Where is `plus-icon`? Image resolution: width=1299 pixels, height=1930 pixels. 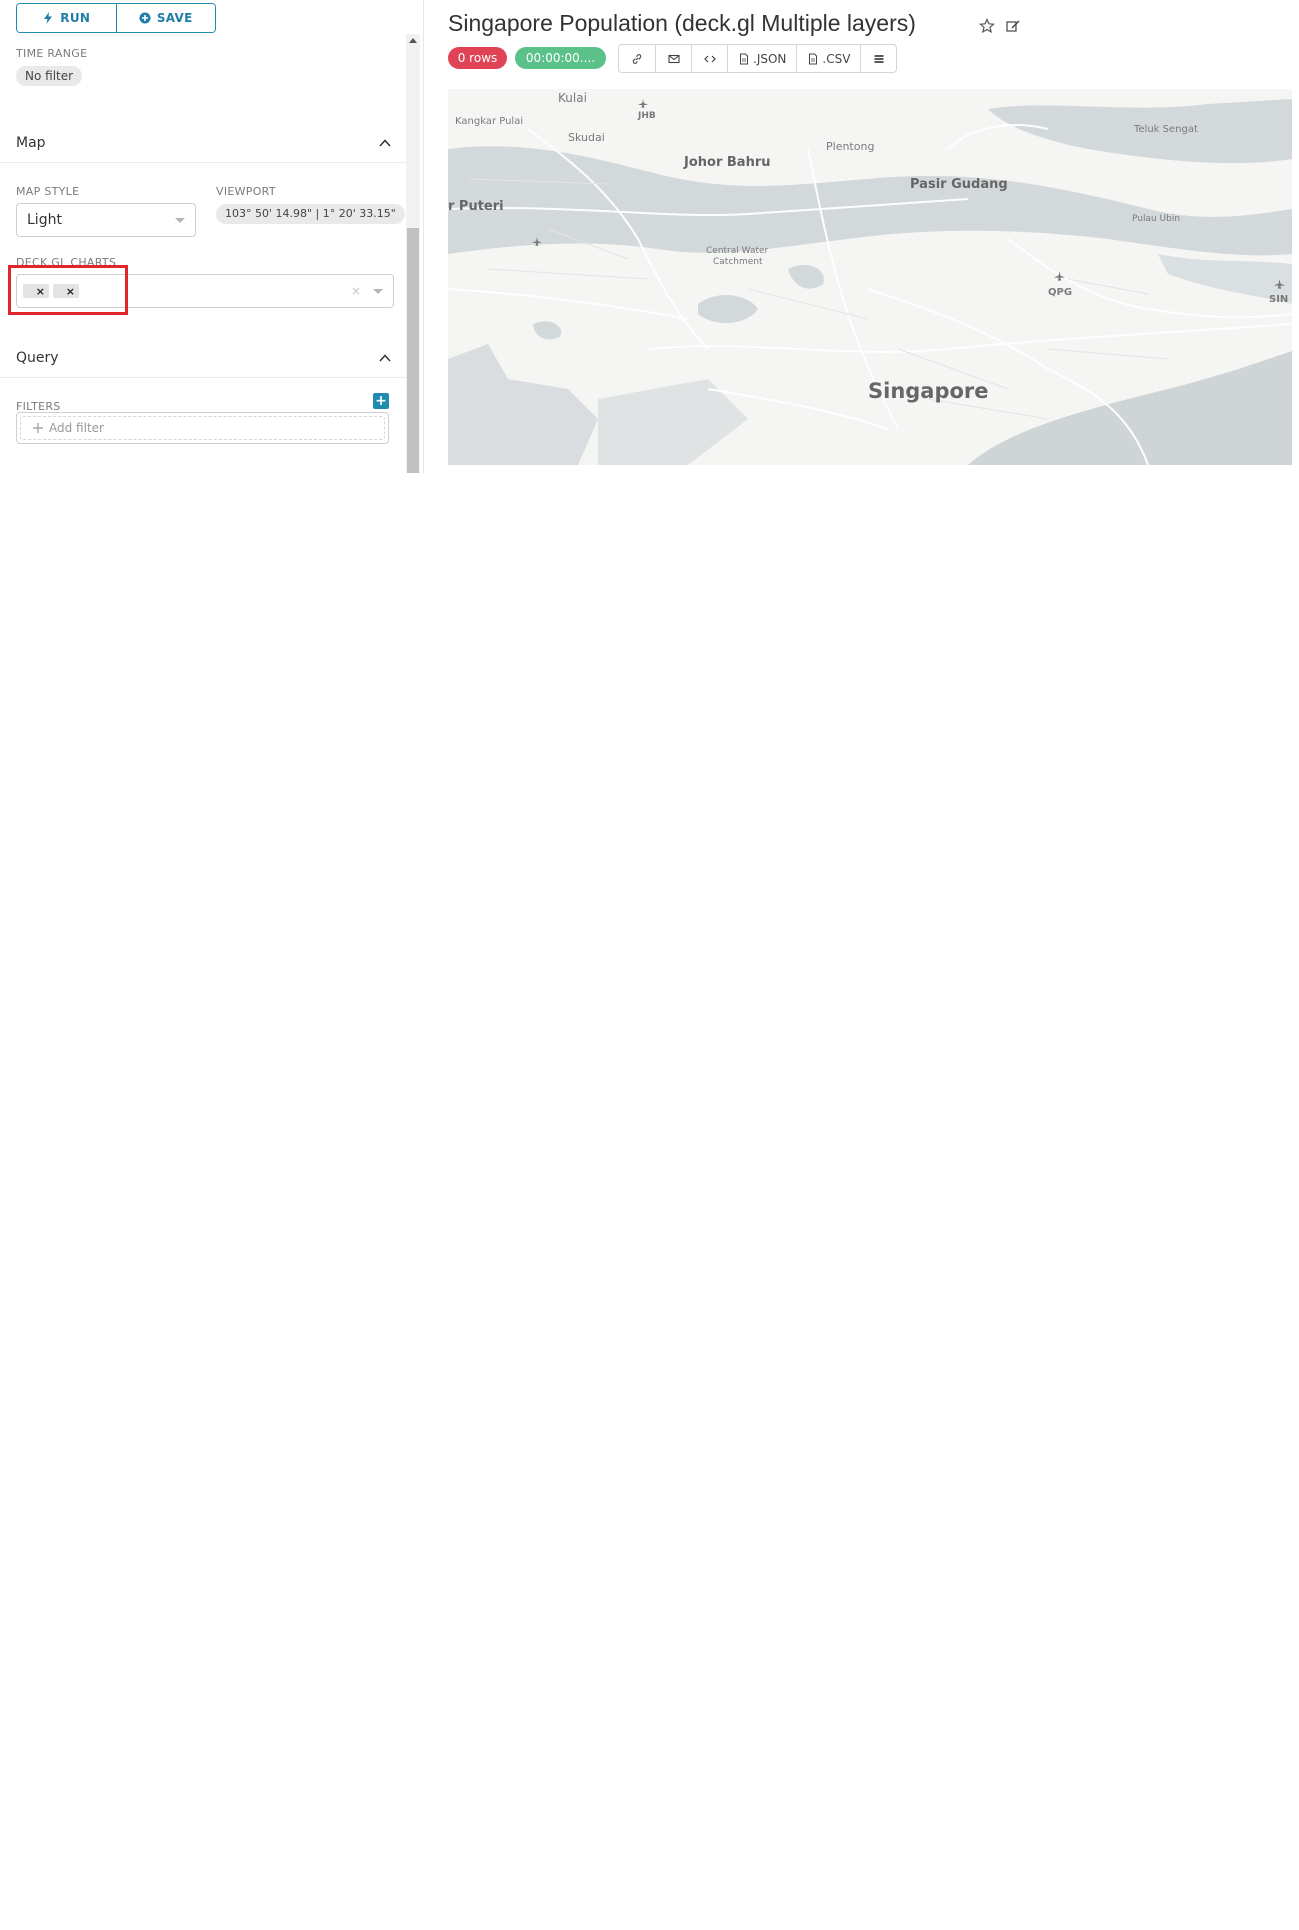 plus-icon is located at coordinates (38, 428).